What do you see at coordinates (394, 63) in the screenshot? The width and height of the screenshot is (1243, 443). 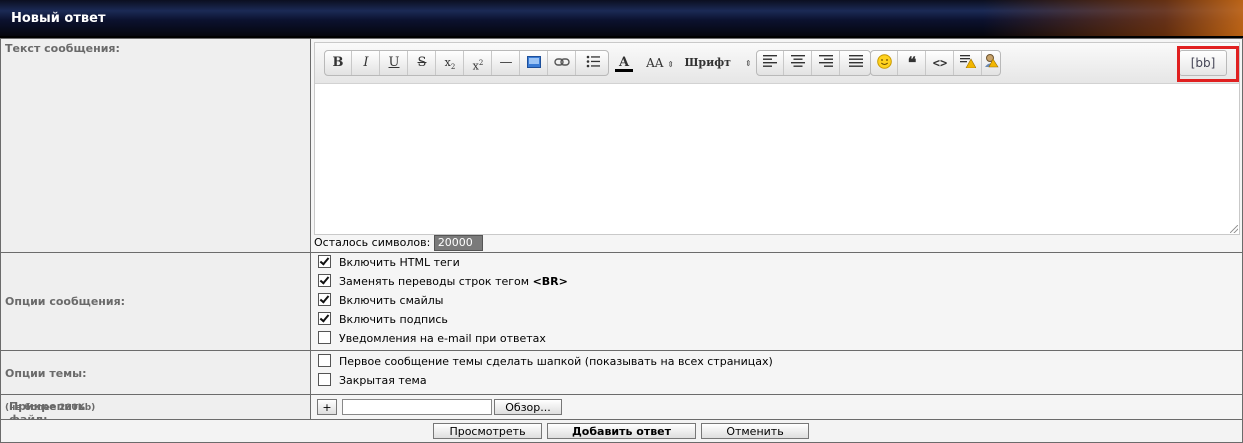 I see `underline-icon: U` at bounding box center [394, 63].